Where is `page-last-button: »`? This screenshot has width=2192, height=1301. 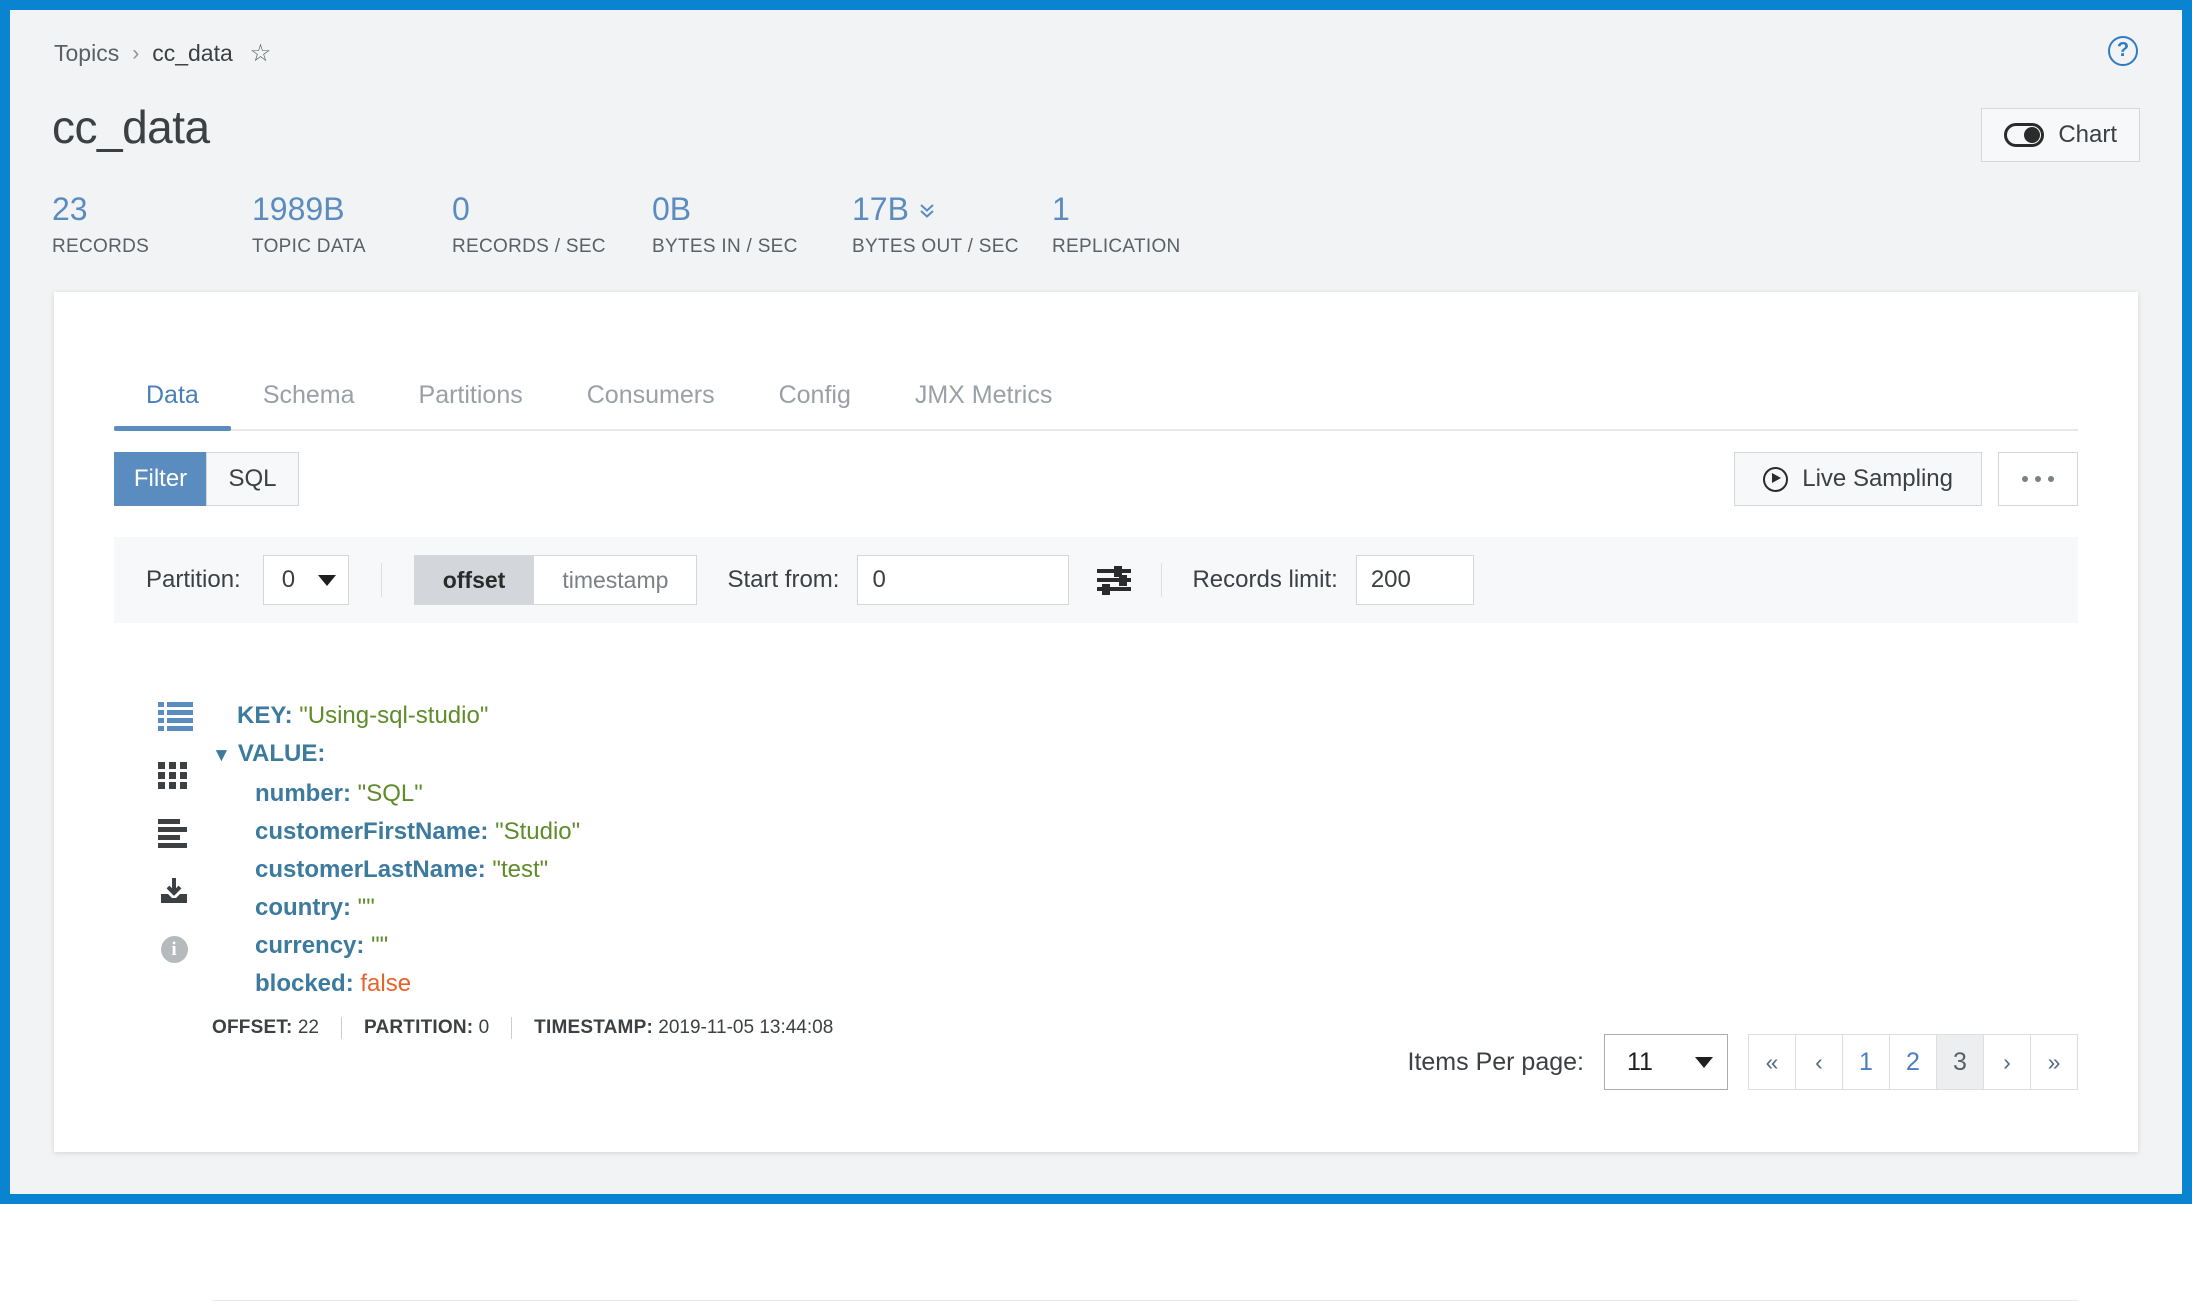
page-last-button: » is located at coordinates (2054, 1062).